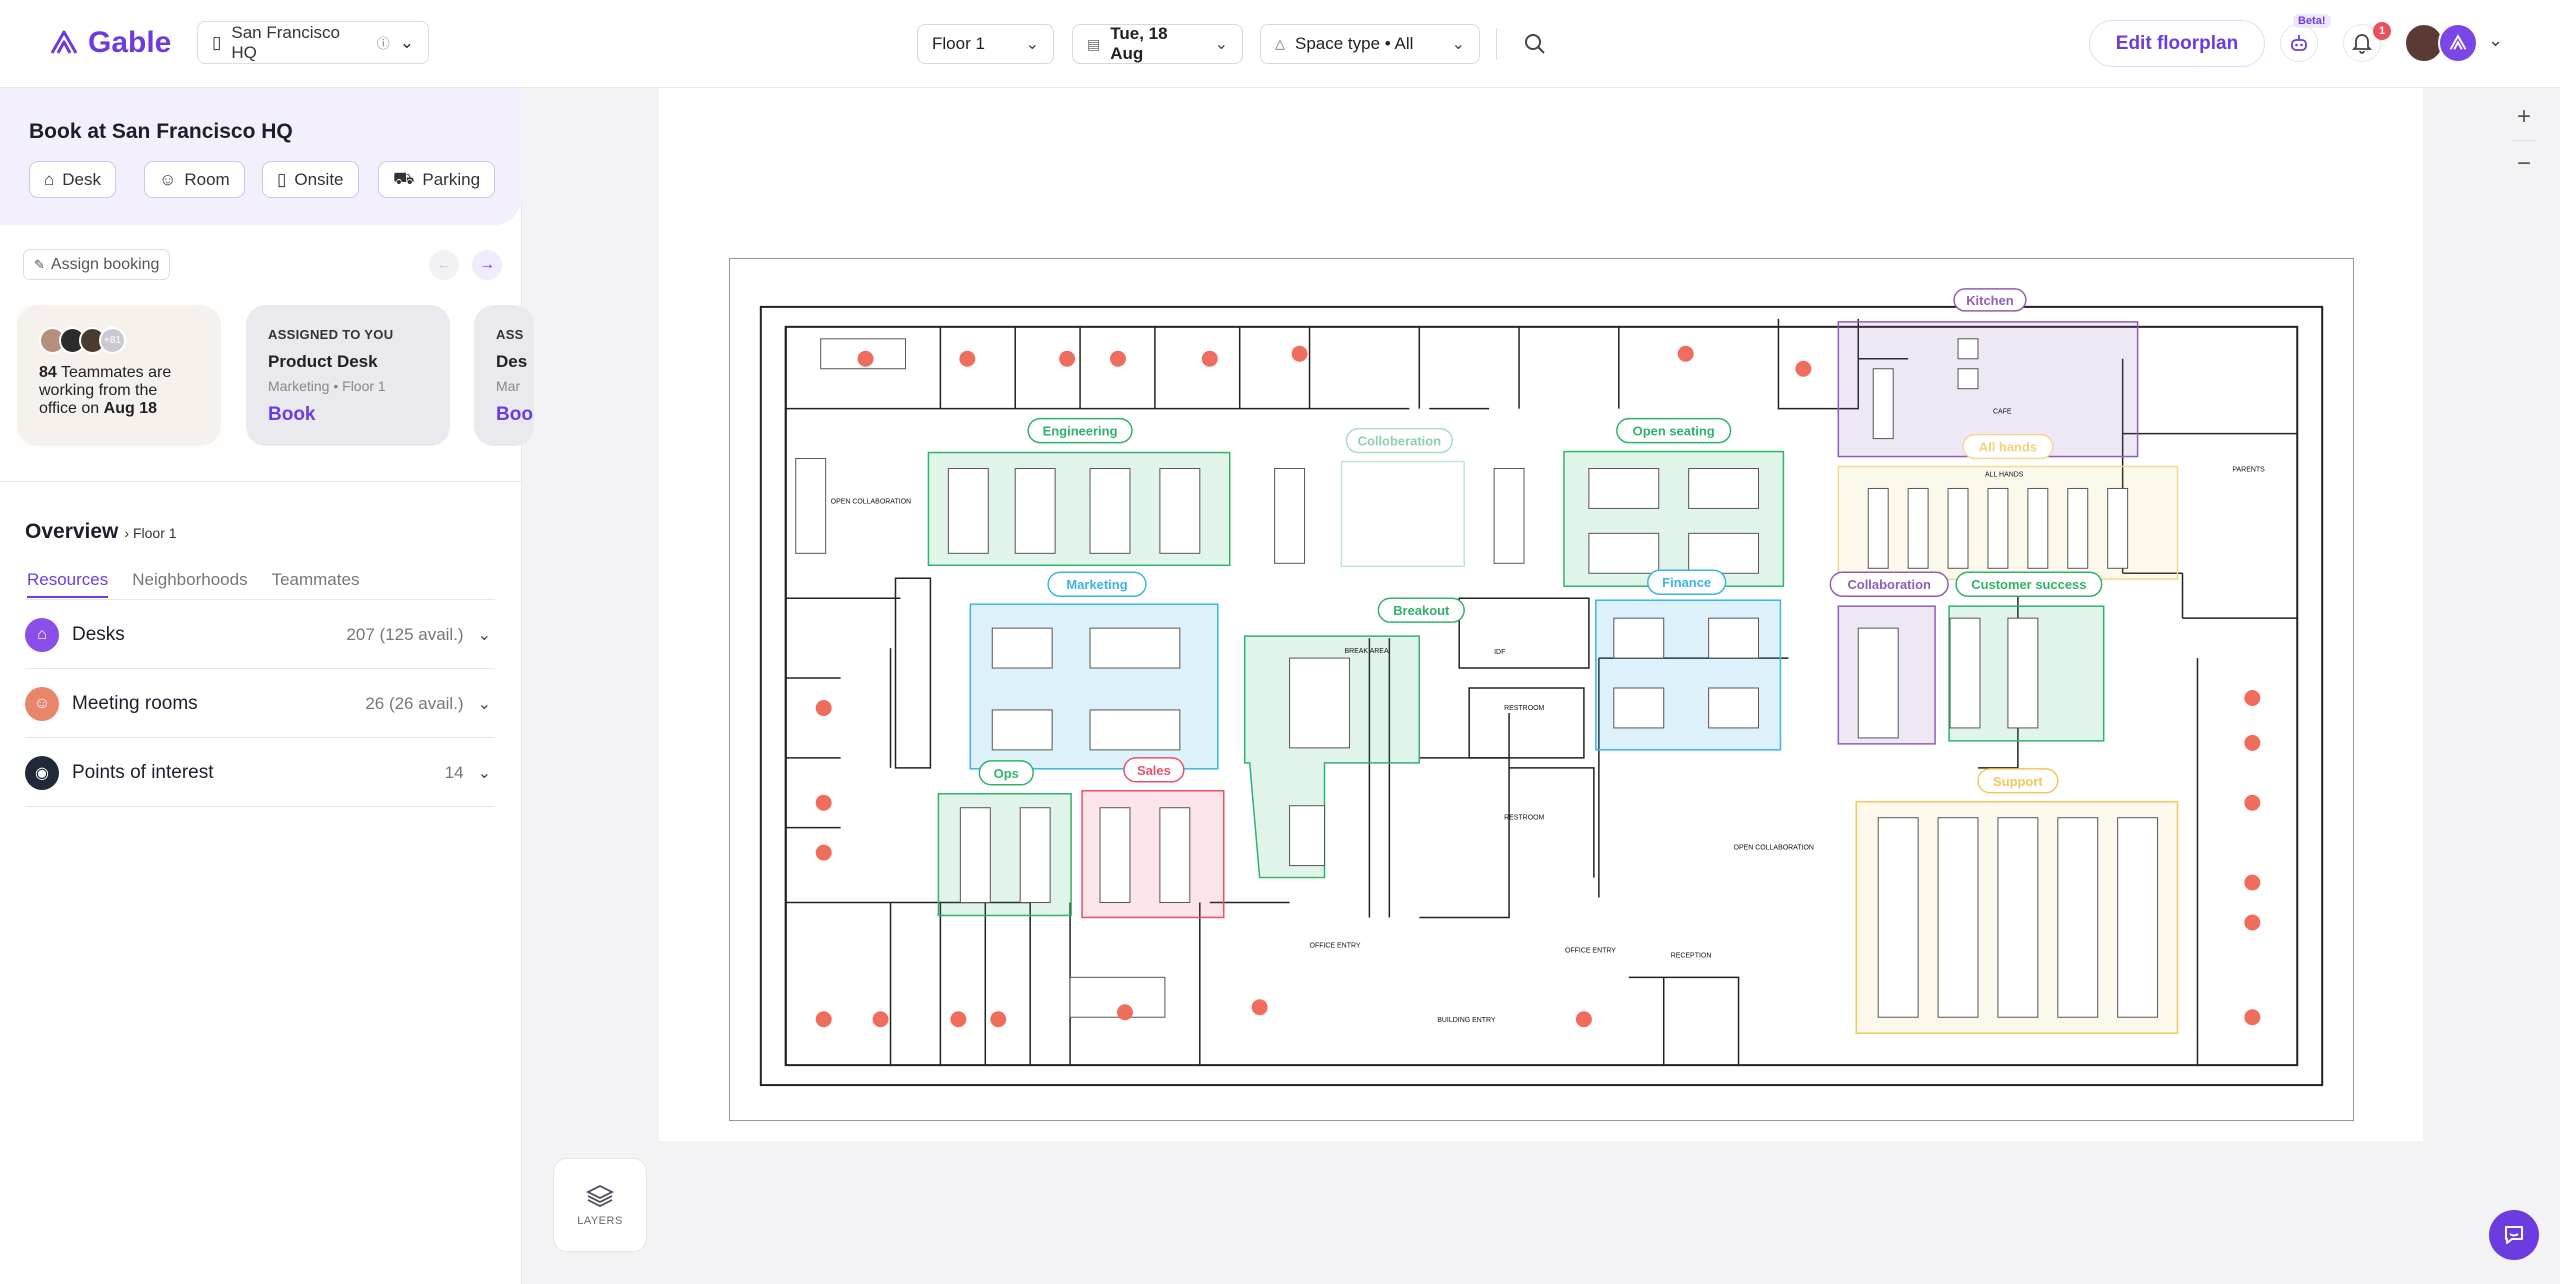  I want to click on layers-button: LAYERS, so click(600, 1205).